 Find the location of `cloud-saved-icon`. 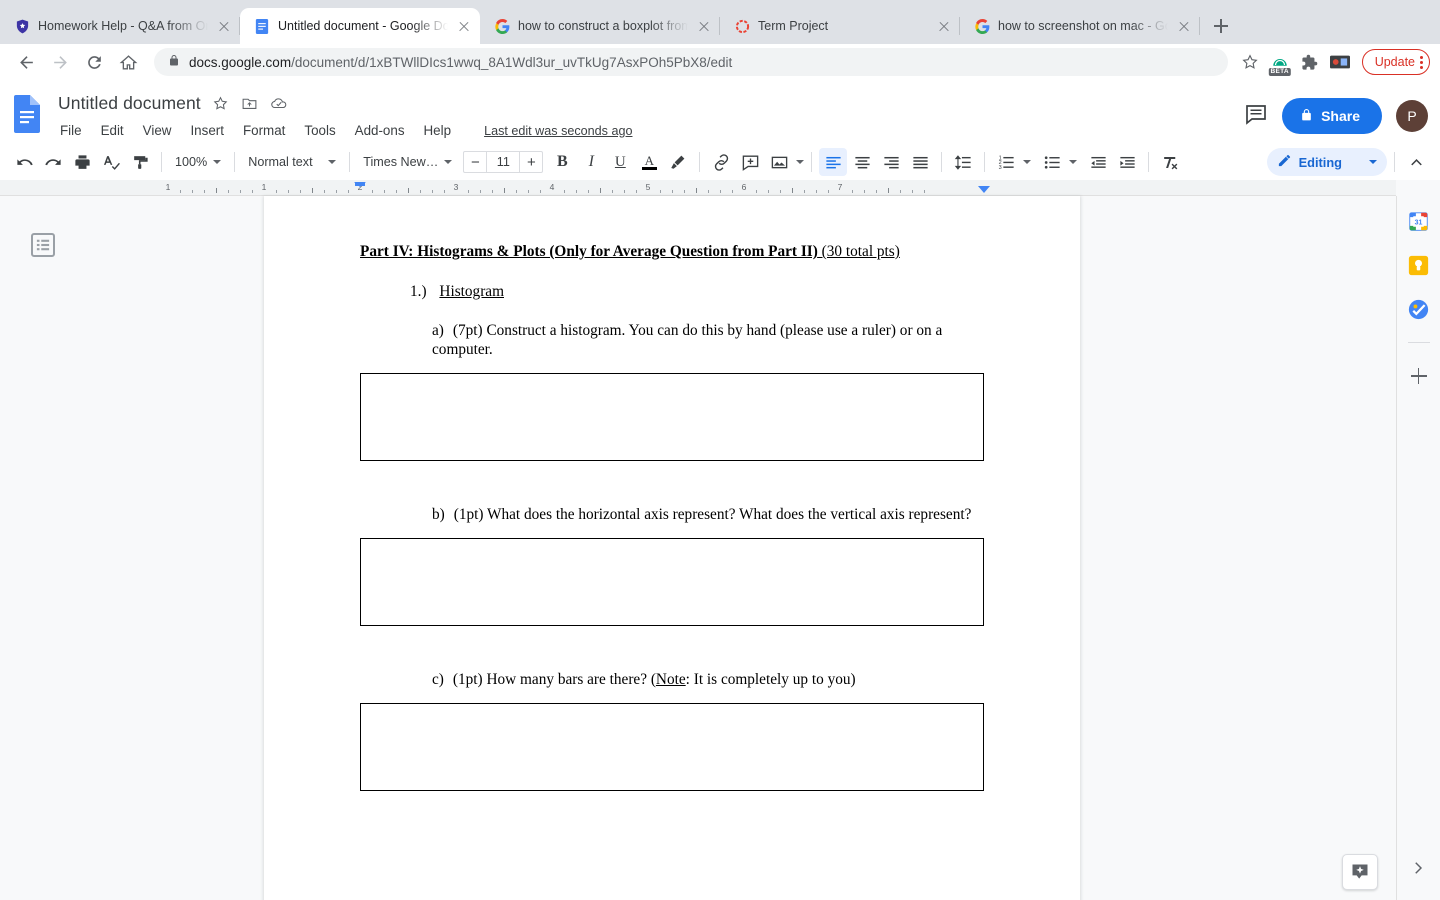

cloud-saved-icon is located at coordinates (279, 103).